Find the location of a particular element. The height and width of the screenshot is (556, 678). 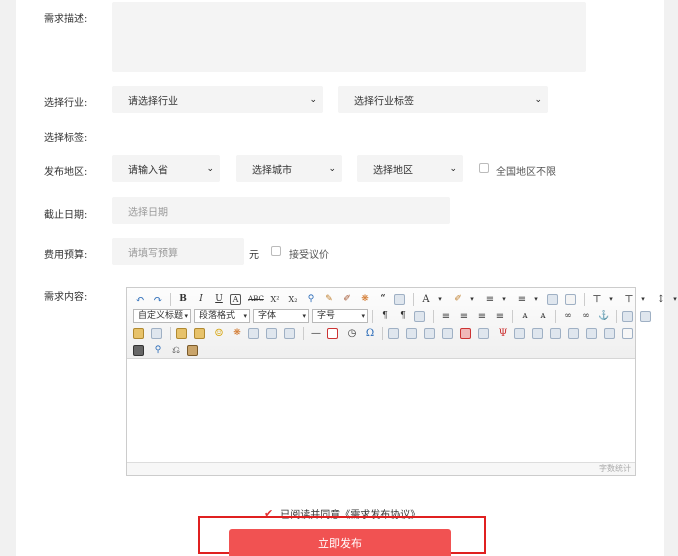

insert-image-icon is located at coordinates (181, 333).